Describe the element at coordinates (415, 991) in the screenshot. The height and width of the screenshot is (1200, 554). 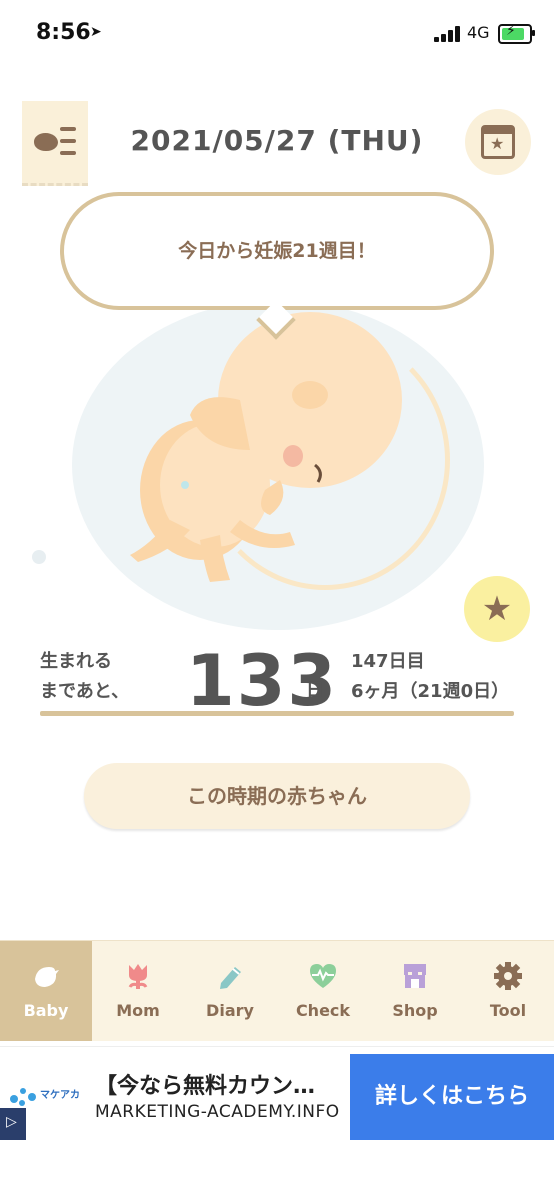
I see `tab-shop: Shop` at that location.